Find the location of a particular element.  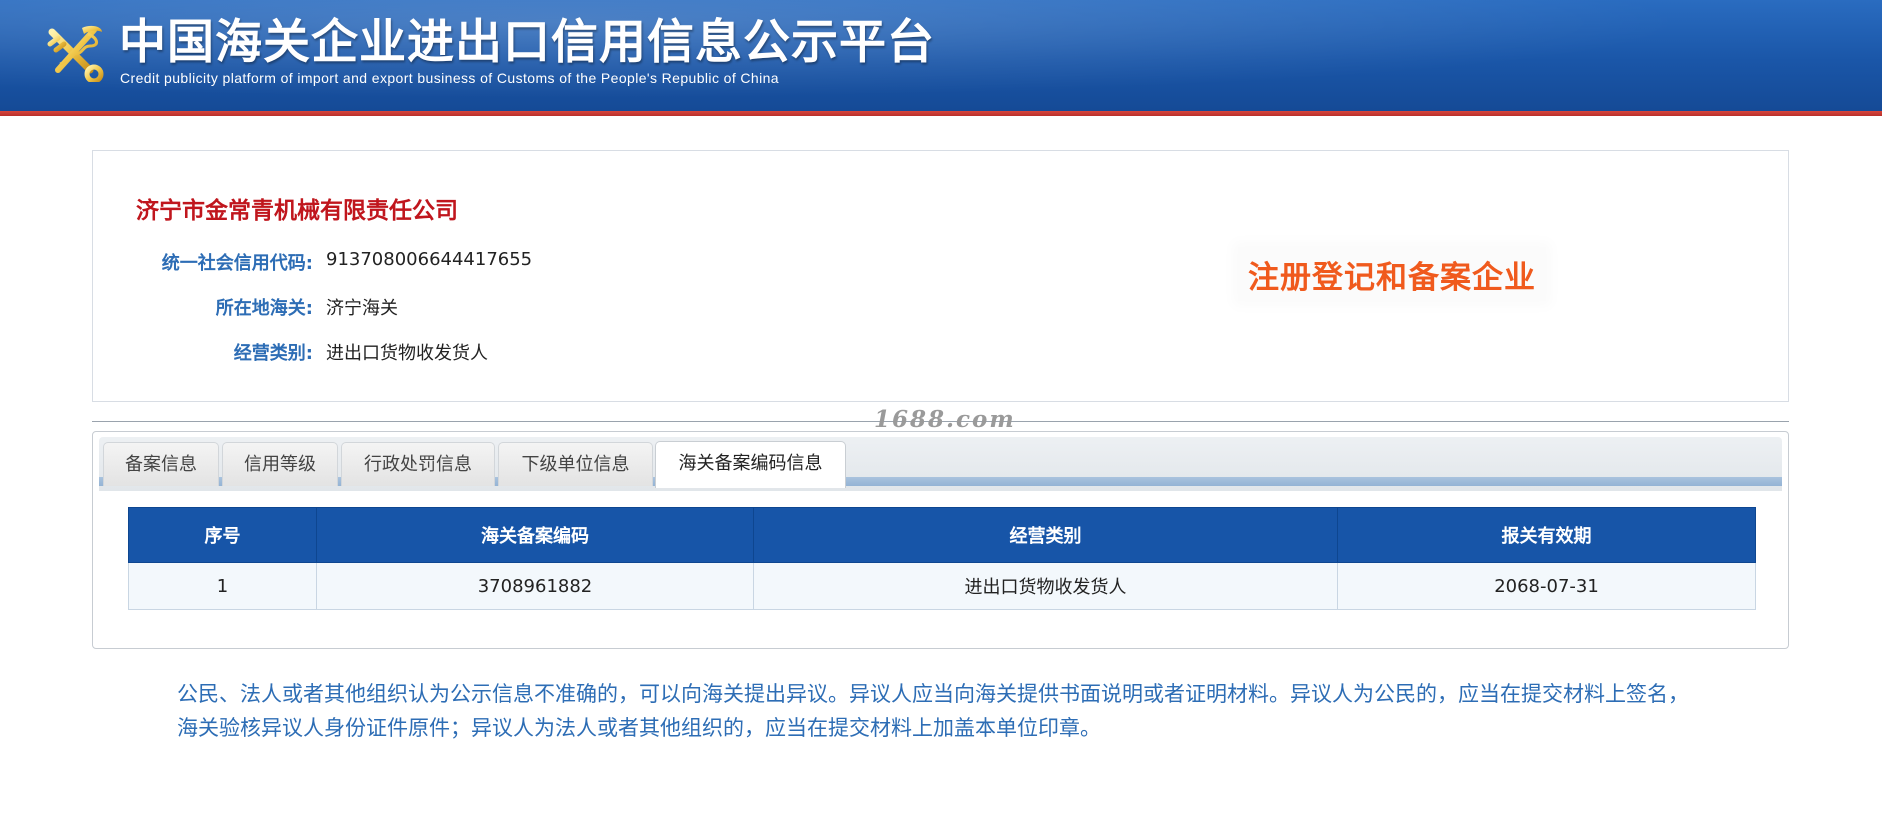

table-cell-validity: 2068-07-31 is located at coordinates (1546, 586).